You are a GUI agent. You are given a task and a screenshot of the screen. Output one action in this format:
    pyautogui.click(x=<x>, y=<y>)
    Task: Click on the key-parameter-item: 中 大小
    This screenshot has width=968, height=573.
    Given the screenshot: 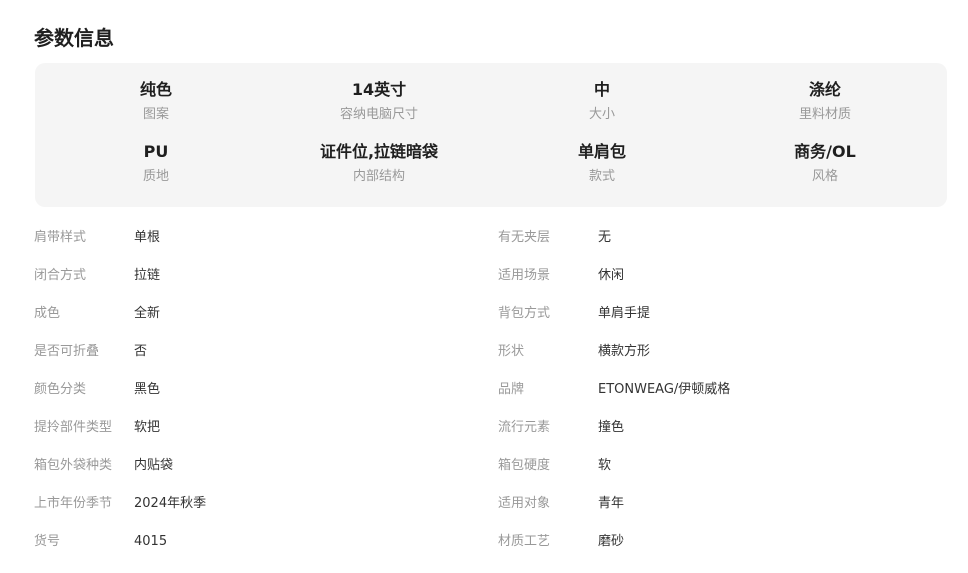 What is the action you would take?
    pyautogui.click(x=602, y=101)
    